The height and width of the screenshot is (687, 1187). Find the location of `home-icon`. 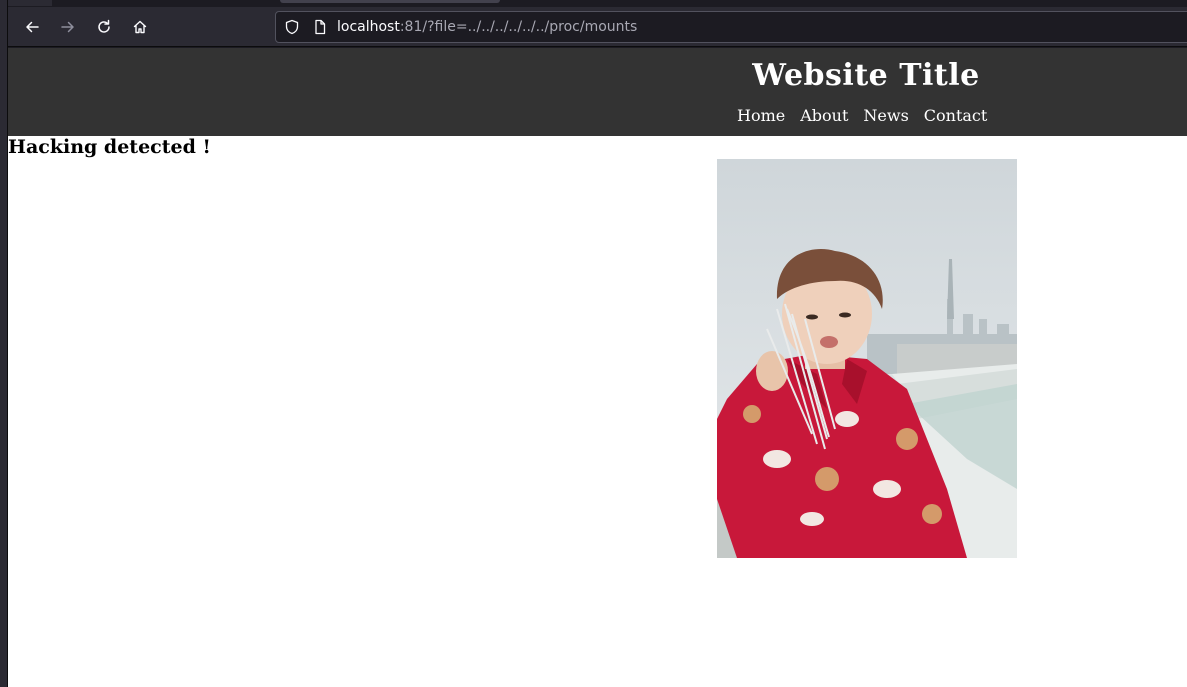

home-icon is located at coordinates (140, 27).